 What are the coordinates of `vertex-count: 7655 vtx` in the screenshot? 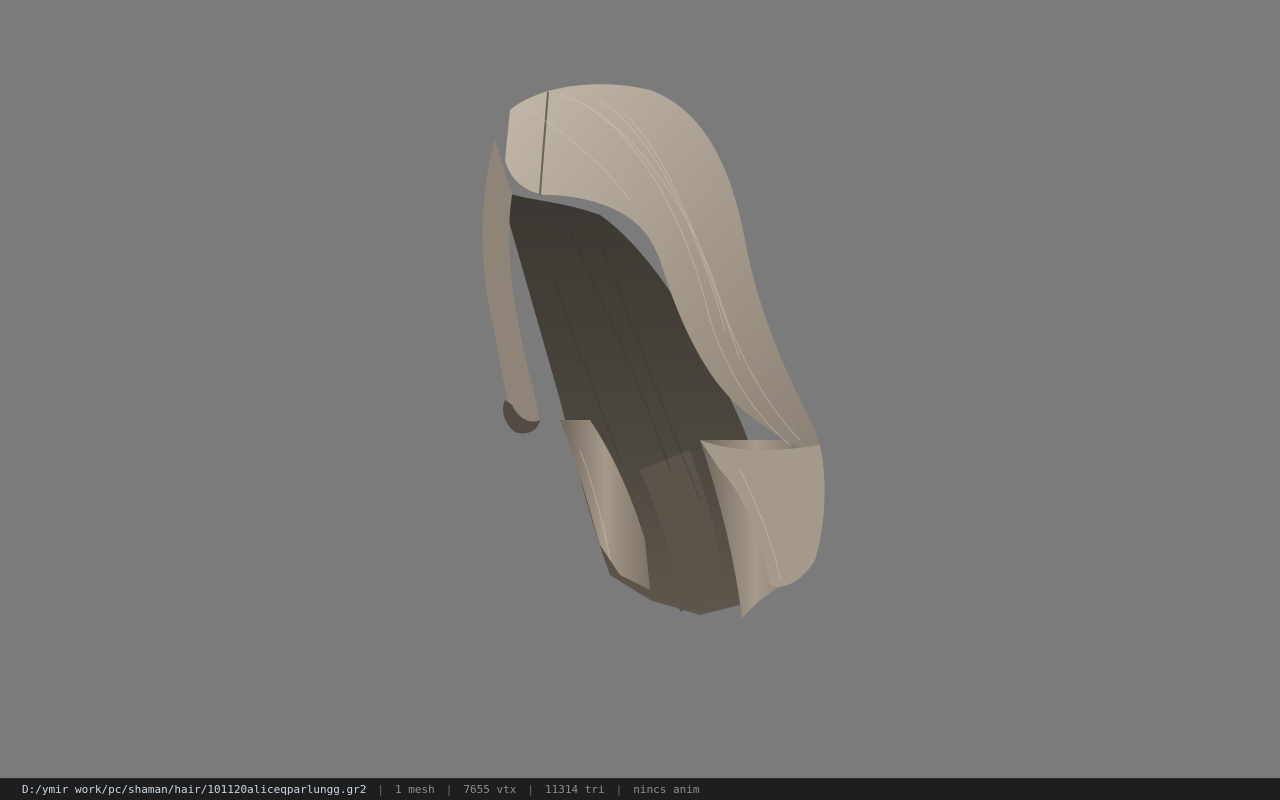 It's located at (490, 789).